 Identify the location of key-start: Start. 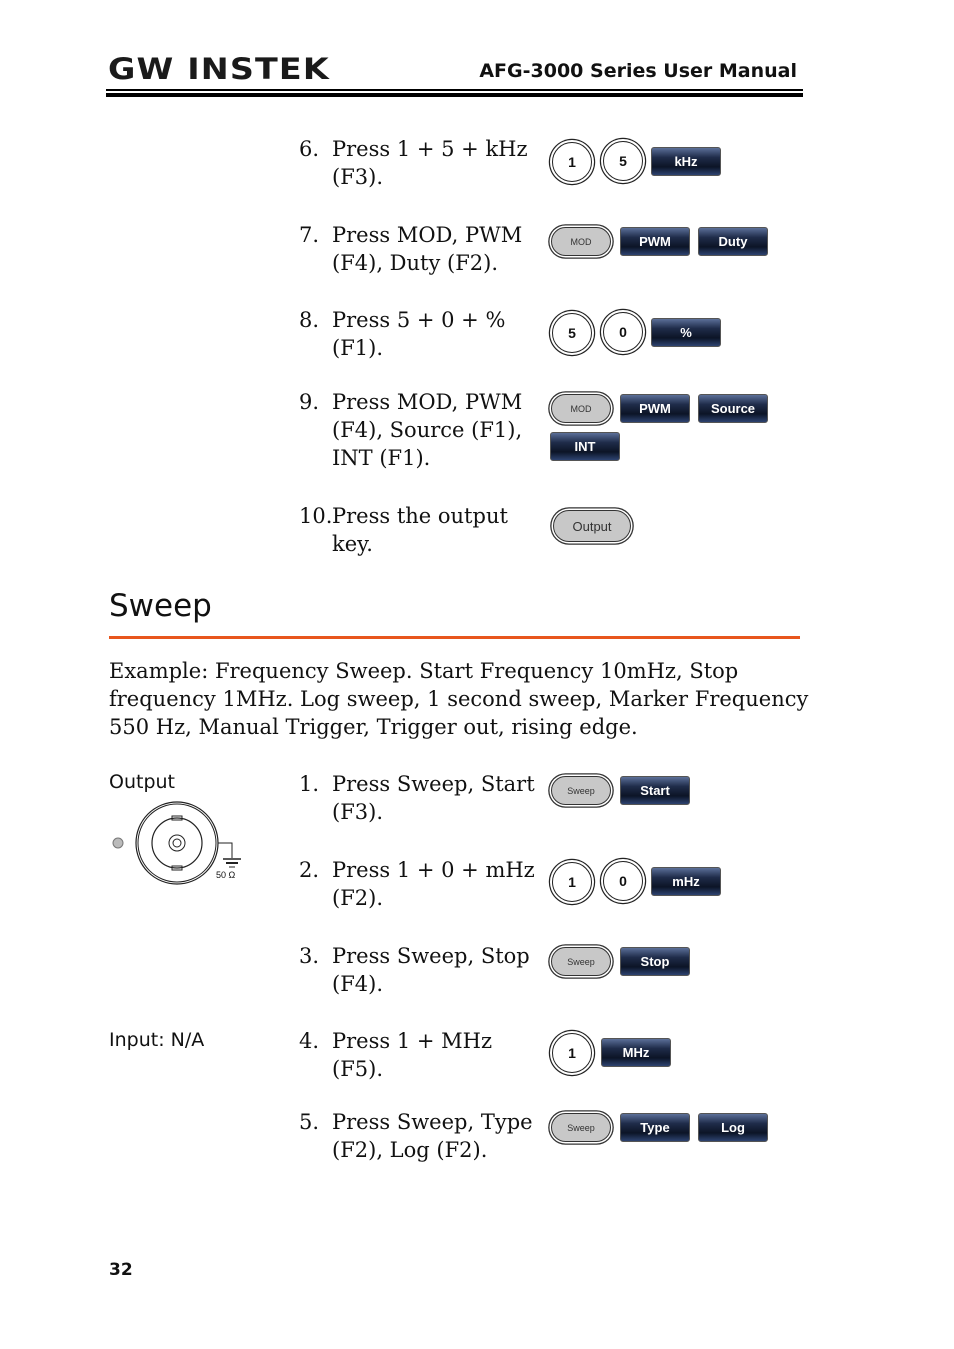
(655, 790).